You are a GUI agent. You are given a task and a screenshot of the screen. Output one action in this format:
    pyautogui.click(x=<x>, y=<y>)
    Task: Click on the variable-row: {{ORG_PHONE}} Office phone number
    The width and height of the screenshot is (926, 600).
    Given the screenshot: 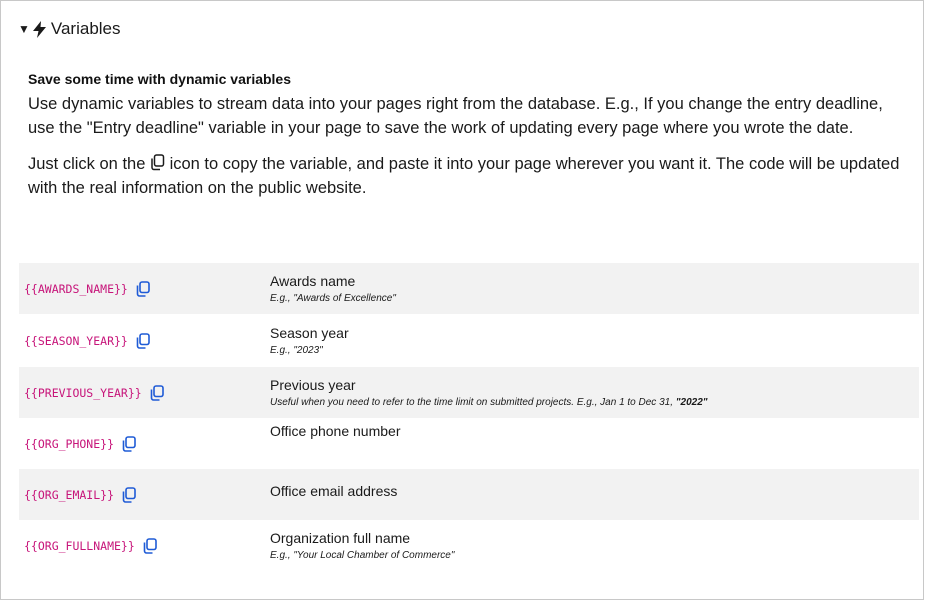 What is the action you would take?
    pyautogui.click(x=469, y=443)
    